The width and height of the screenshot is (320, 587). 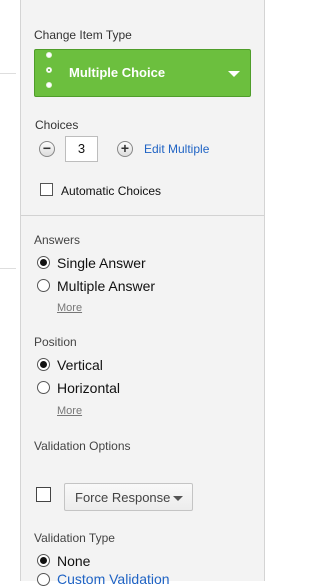 What do you see at coordinates (69, 308) in the screenshot?
I see `answers-more-link: More` at bounding box center [69, 308].